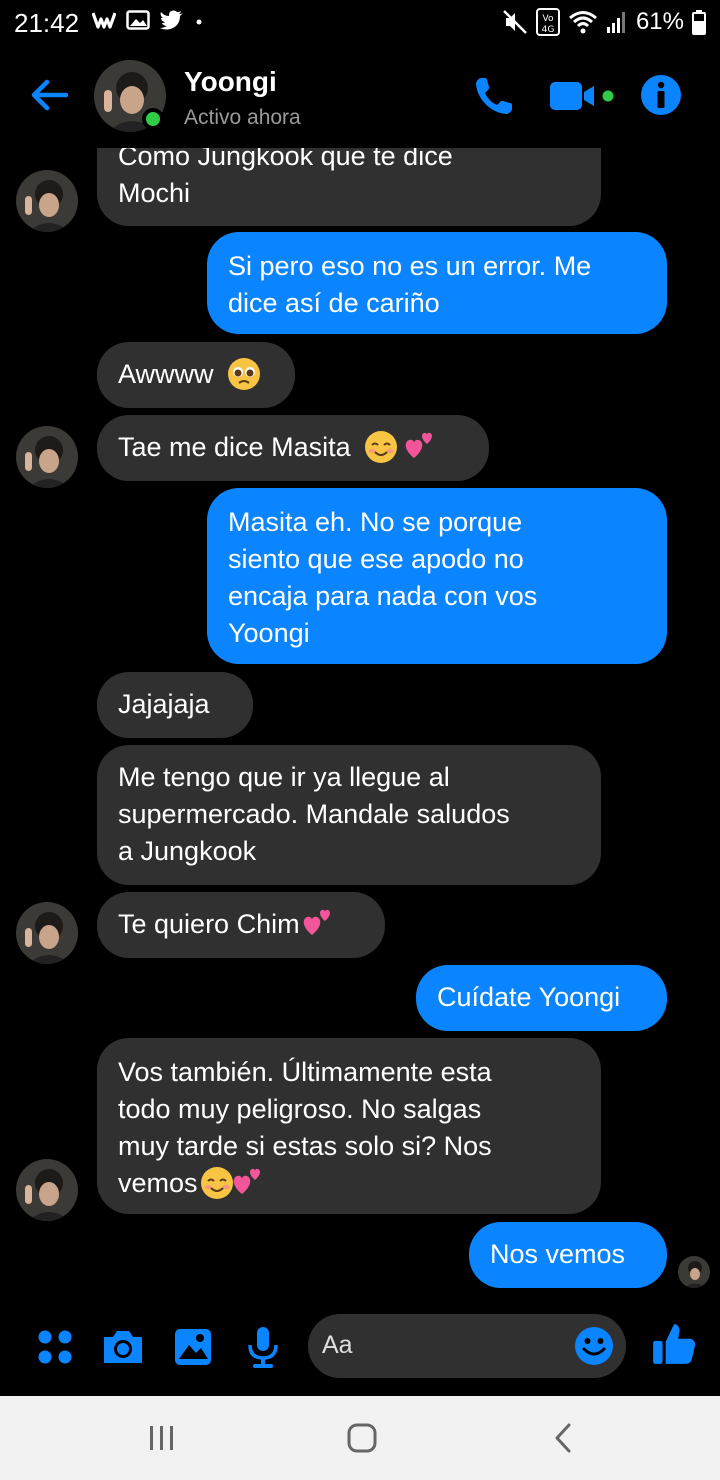 This screenshot has width=720, height=1480. What do you see at coordinates (209, 924) in the screenshot?
I see `message-text-line: Te quiero Chim` at bounding box center [209, 924].